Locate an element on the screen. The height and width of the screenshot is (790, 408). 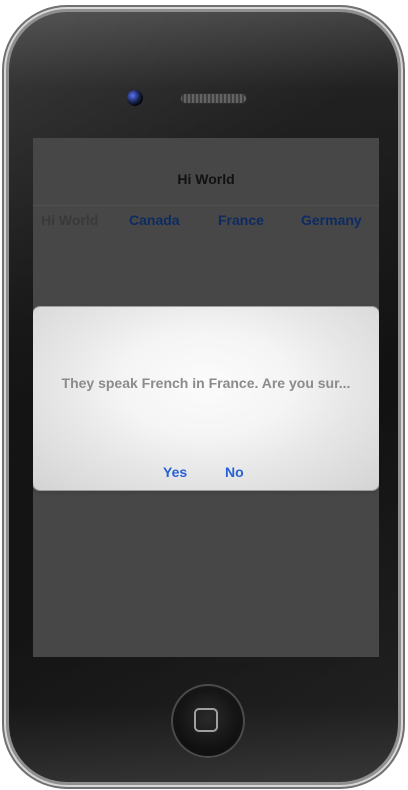
navigation-divider is located at coordinates (206, 205).